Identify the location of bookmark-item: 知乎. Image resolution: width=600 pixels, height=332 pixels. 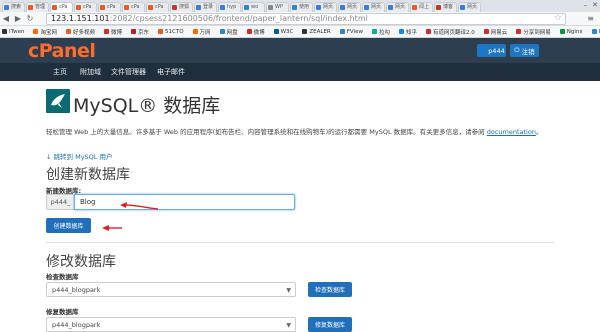
(407, 32).